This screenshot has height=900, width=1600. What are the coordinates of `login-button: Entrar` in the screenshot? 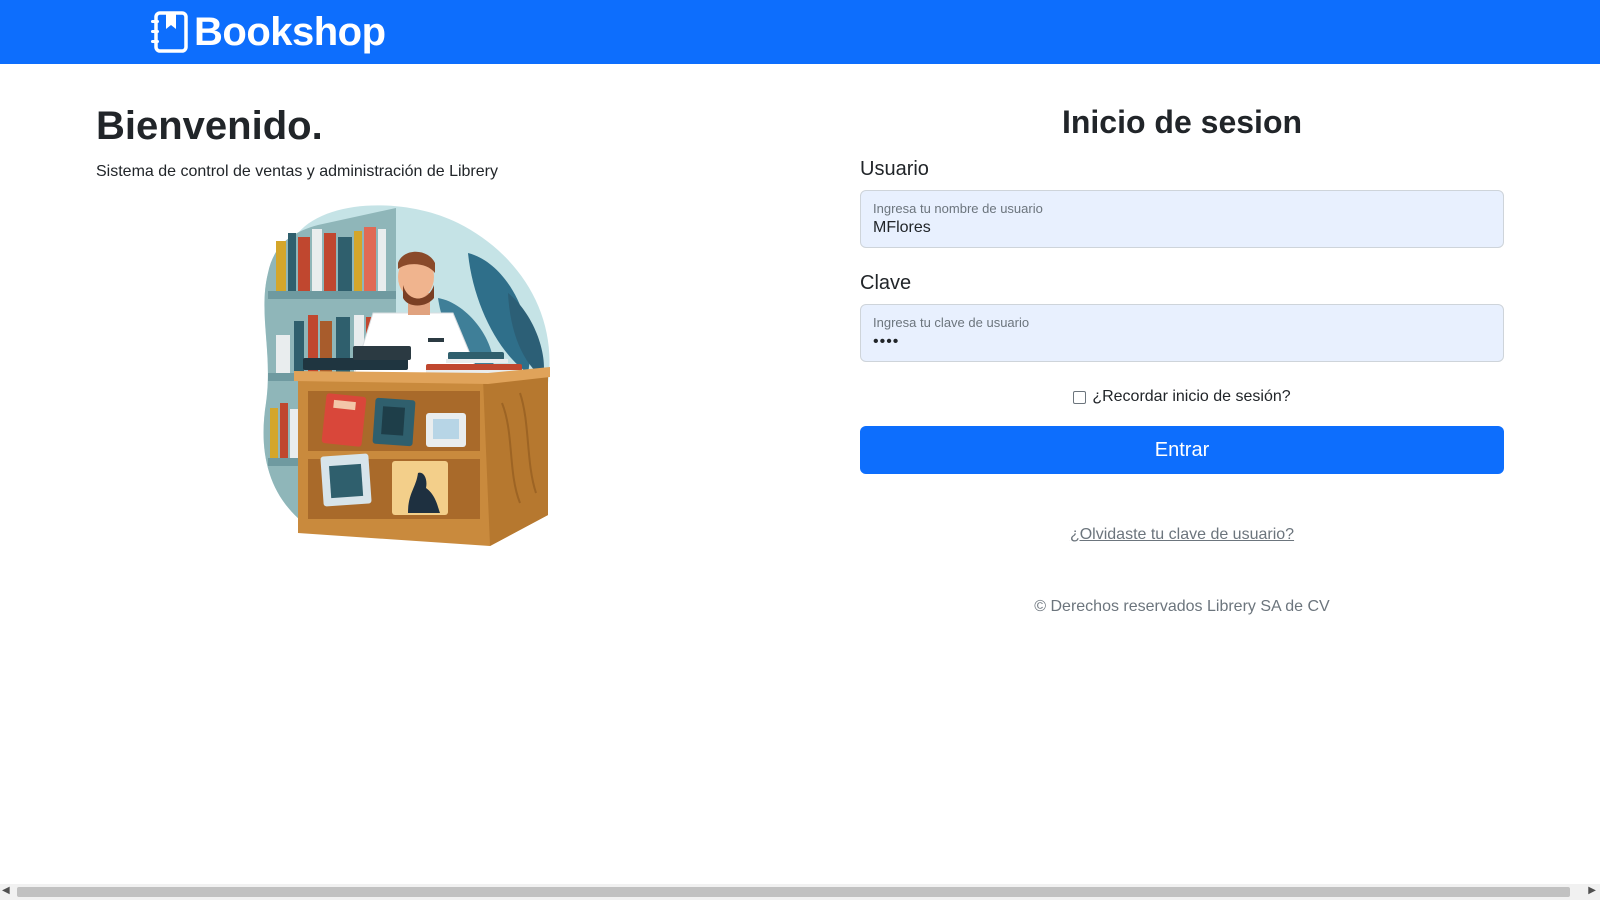 It's located at (1182, 450).